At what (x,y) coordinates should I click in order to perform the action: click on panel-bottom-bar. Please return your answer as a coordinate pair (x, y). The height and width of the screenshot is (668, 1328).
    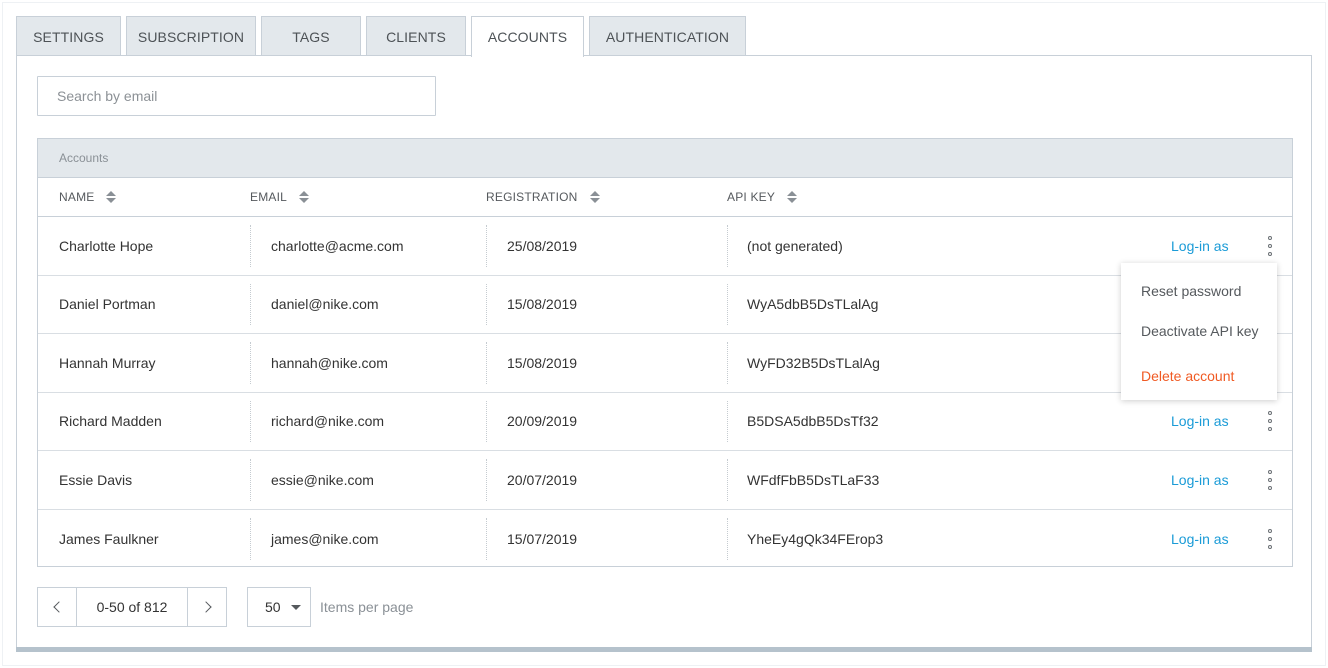
    Looking at the image, I should click on (664, 649).